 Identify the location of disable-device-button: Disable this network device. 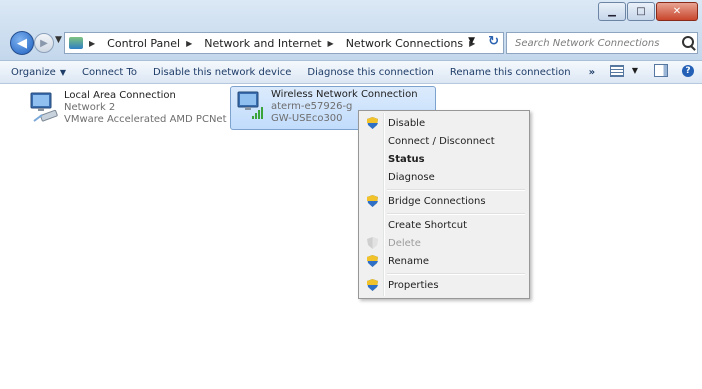
(222, 72).